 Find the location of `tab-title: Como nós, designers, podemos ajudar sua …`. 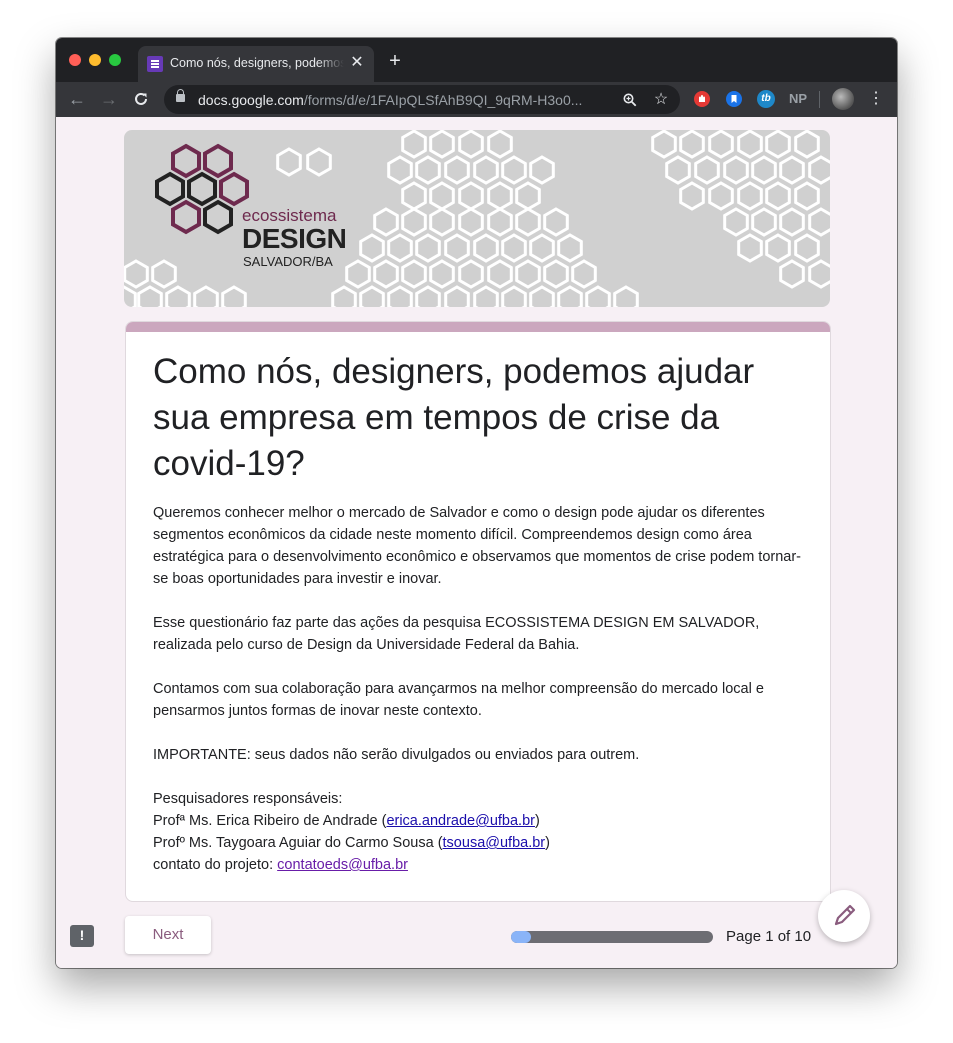

tab-title: Como nós, designers, podemos ajudar sua … is located at coordinates (257, 63).